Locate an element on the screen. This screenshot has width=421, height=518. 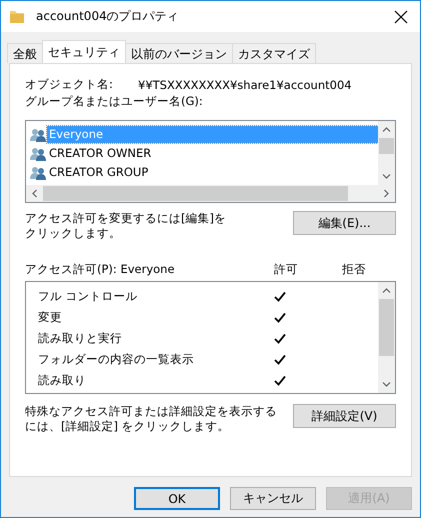
permission-name: 変更 is located at coordinates (50, 317).